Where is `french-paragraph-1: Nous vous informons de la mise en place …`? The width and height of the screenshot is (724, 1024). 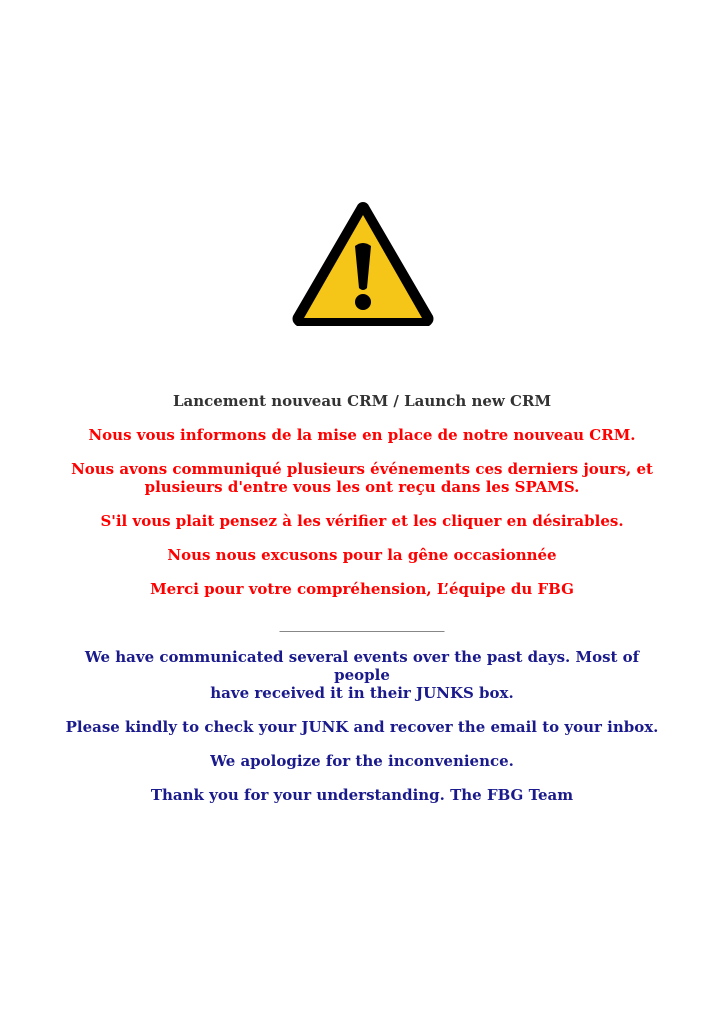
french-paragraph-1: Nous vous informons de la mise en place … is located at coordinates (362, 435).